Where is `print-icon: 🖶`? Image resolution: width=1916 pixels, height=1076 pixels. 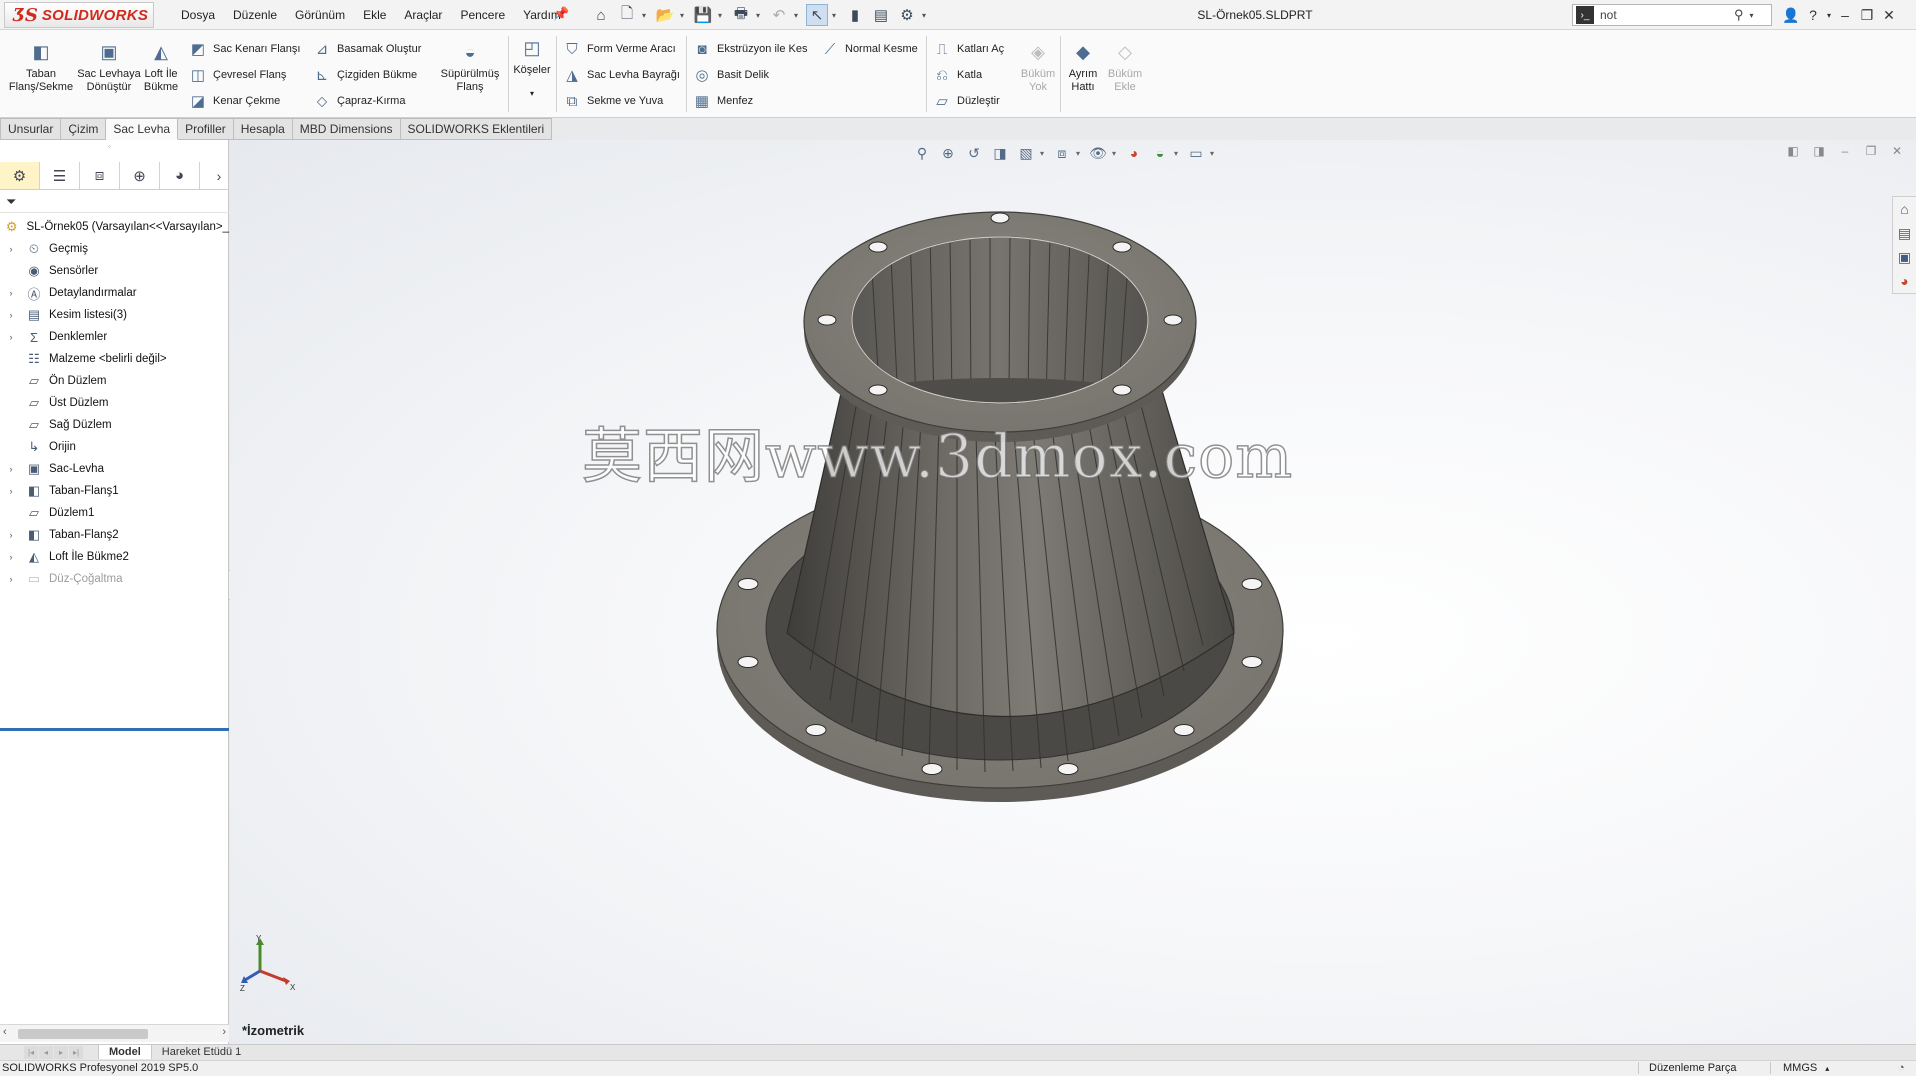 print-icon: 🖶 is located at coordinates (741, 15).